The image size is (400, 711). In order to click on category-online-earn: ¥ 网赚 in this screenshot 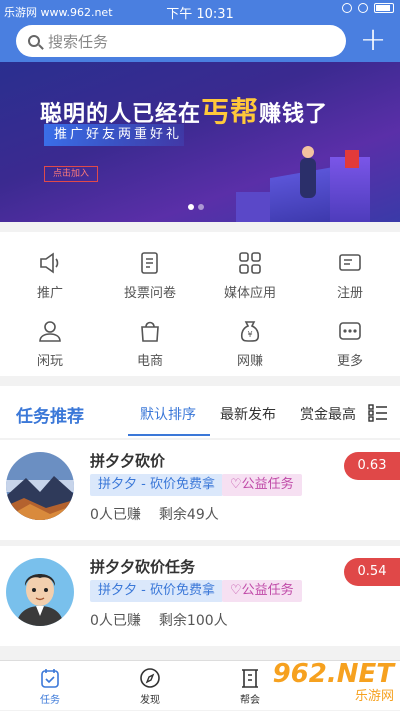, I will do `click(250, 340)`.